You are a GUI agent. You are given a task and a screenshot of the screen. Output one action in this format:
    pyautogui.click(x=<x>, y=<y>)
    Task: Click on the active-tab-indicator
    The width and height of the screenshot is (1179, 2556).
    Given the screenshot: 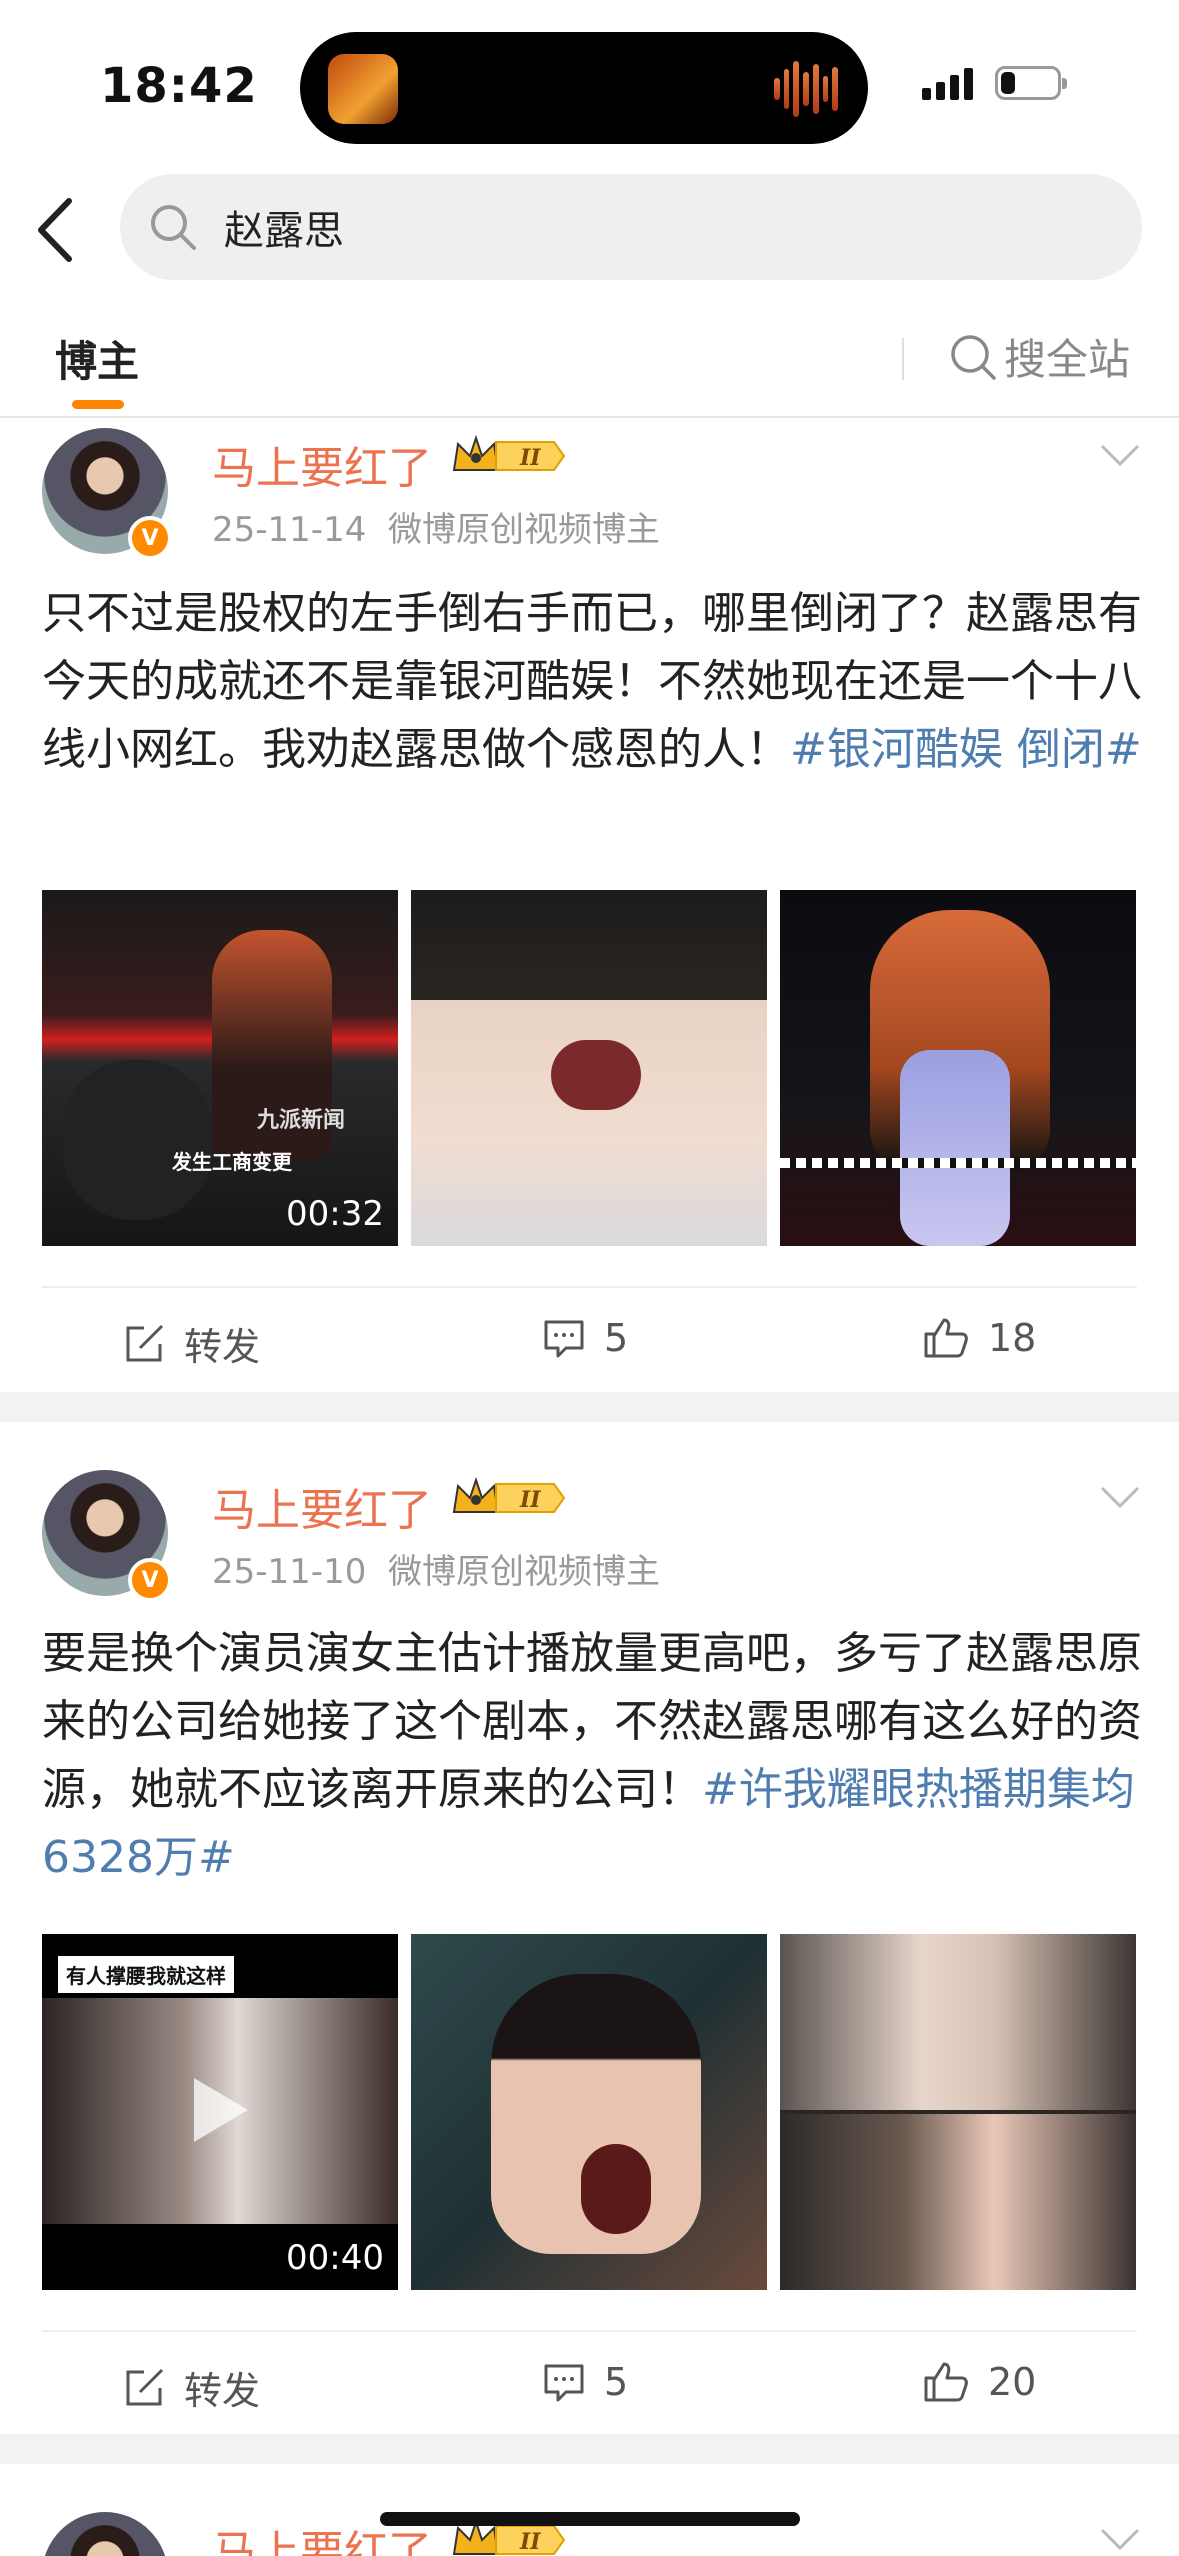 What is the action you would take?
    pyautogui.click(x=98, y=404)
    